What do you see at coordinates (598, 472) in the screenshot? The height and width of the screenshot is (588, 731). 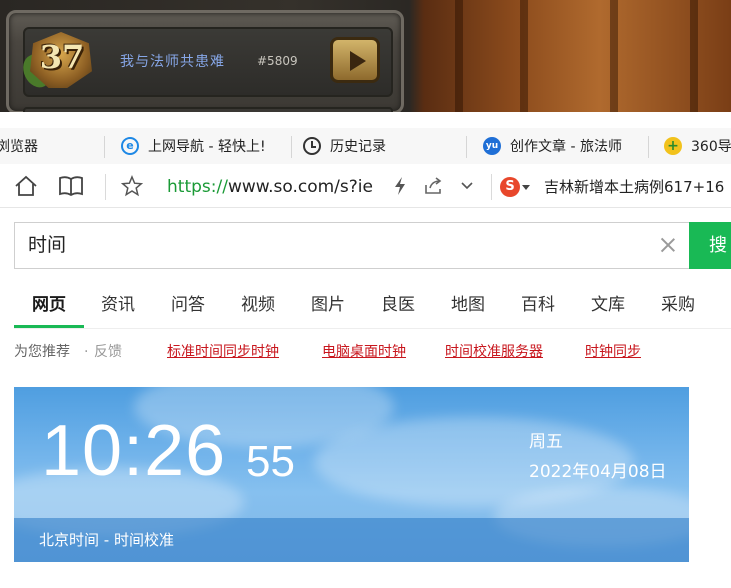 I see `current-date: 2022年04月08日` at bounding box center [598, 472].